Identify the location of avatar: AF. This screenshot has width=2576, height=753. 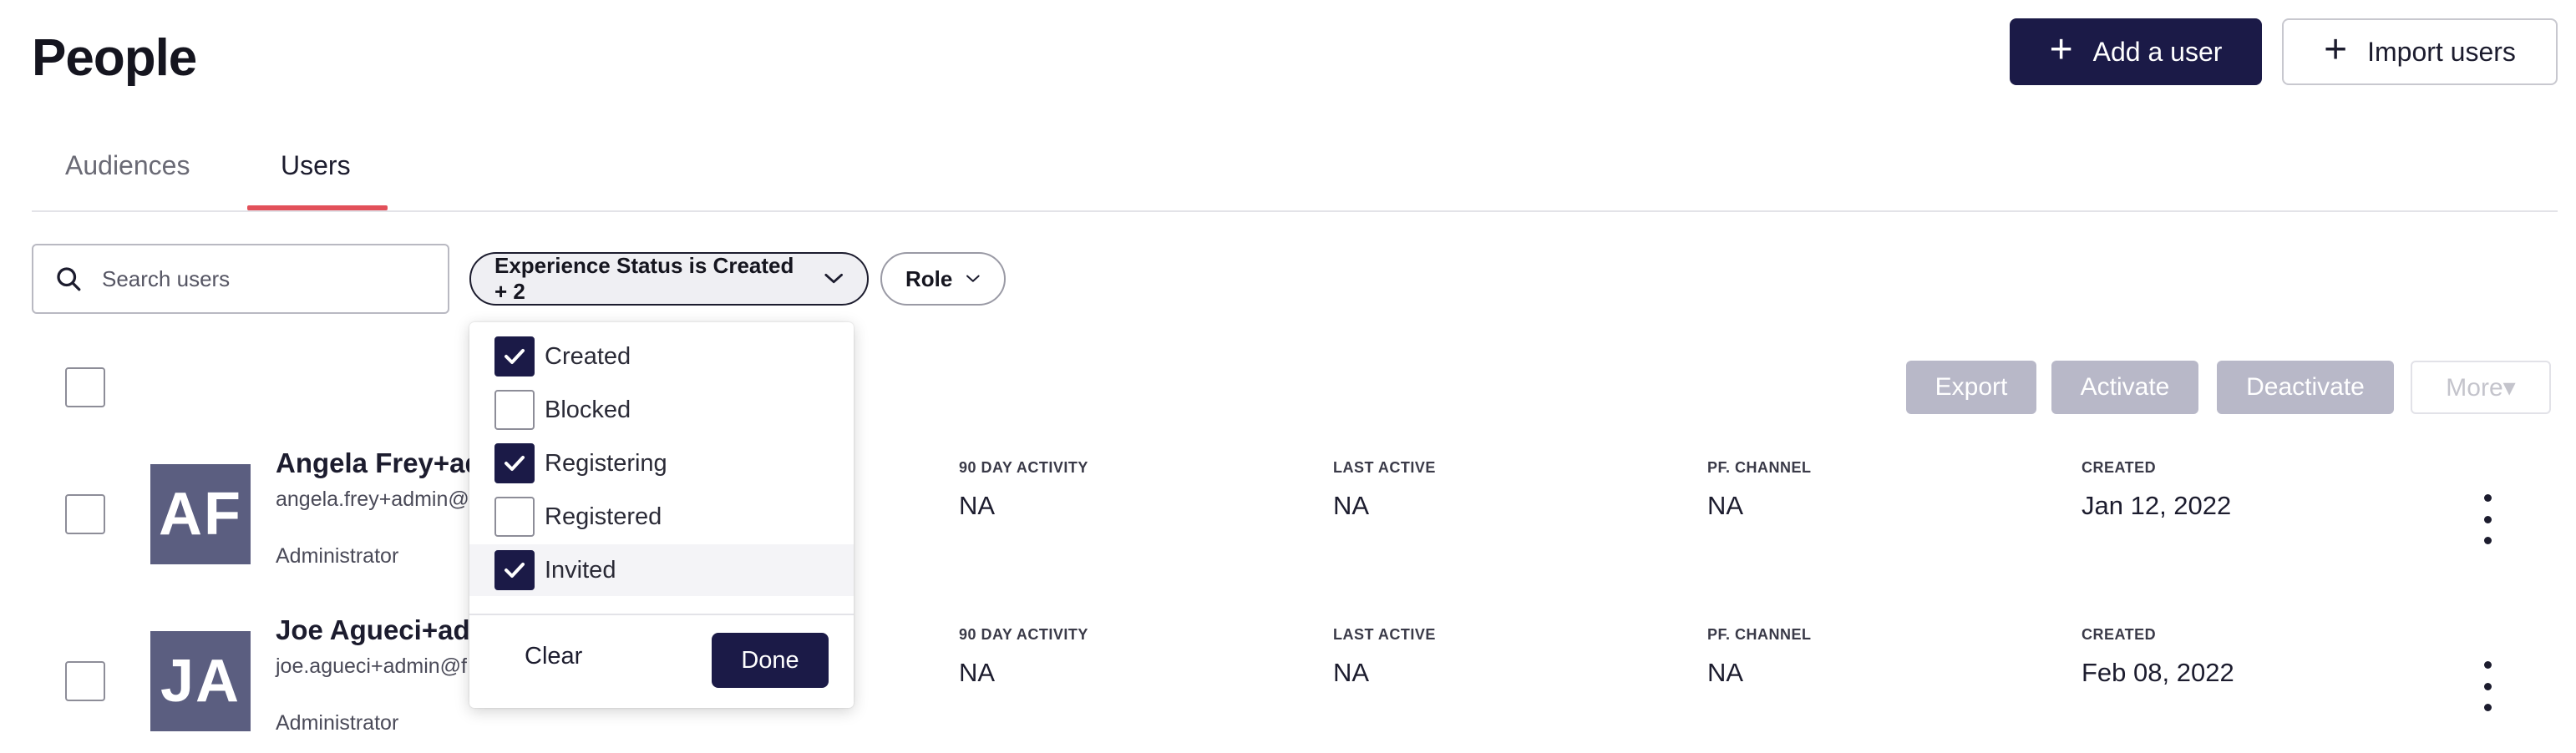
(200, 514).